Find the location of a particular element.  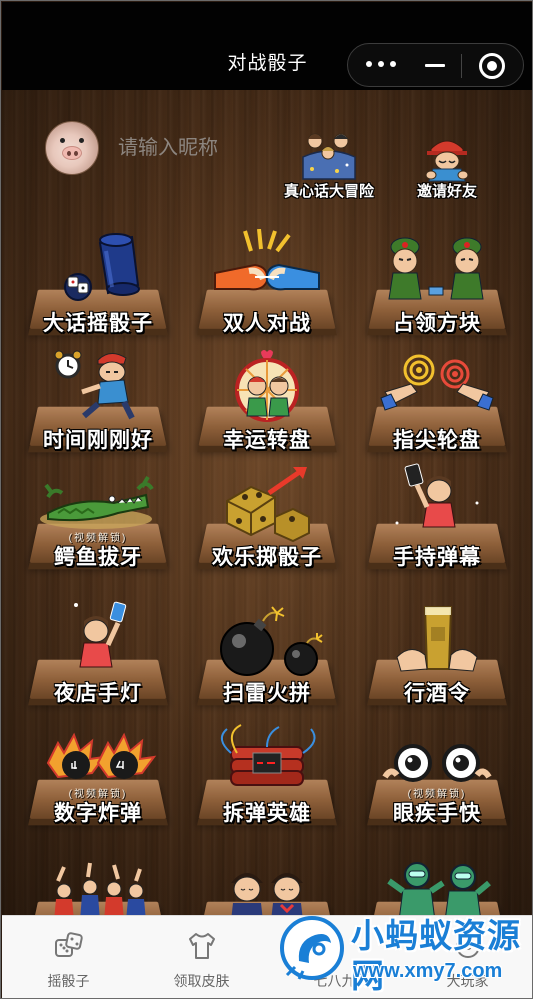

game-label: 双人对战 is located at coordinates (267, 323).